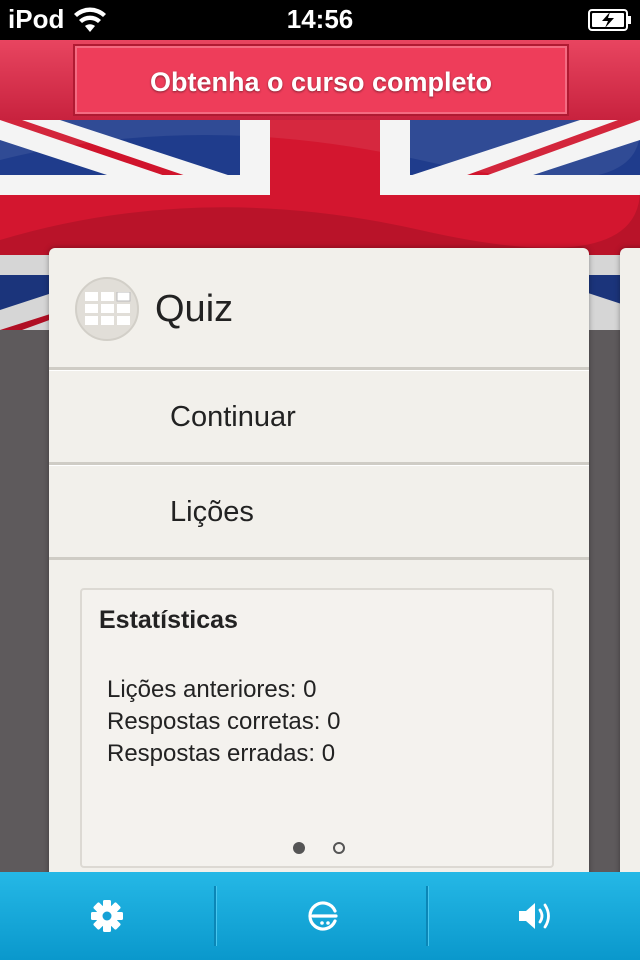 The image size is (640, 960). I want to click on next-card-peek, so click(630, 563).